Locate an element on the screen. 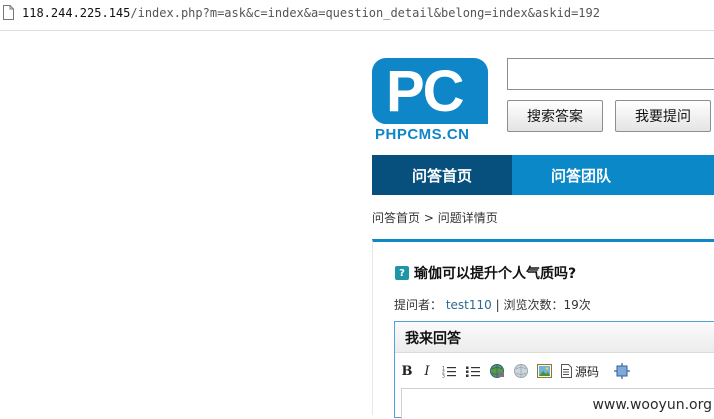  phpcms-logo: PC PHPCMS.CN is located at coordinates (430, 100).